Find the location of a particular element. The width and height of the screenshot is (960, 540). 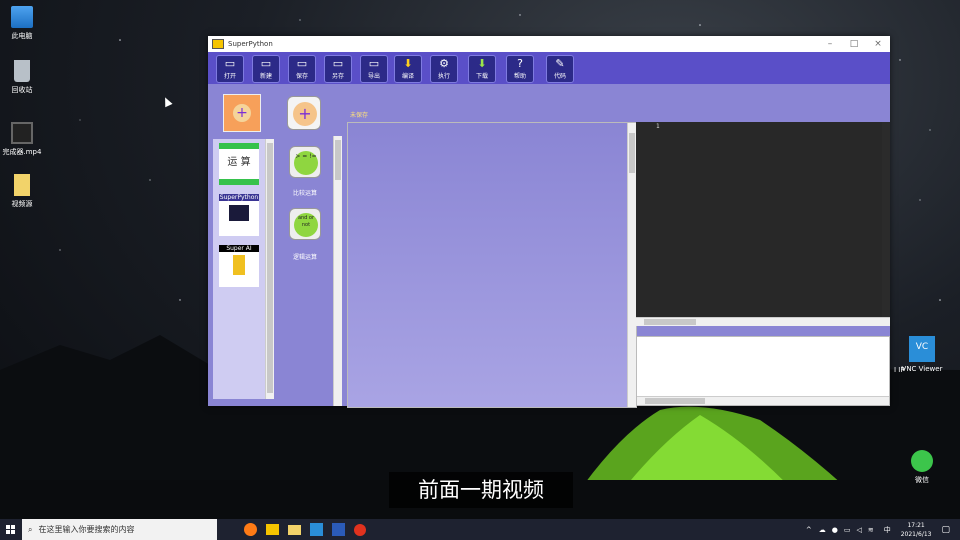

close-button: × is located at coordinates (878, 44).